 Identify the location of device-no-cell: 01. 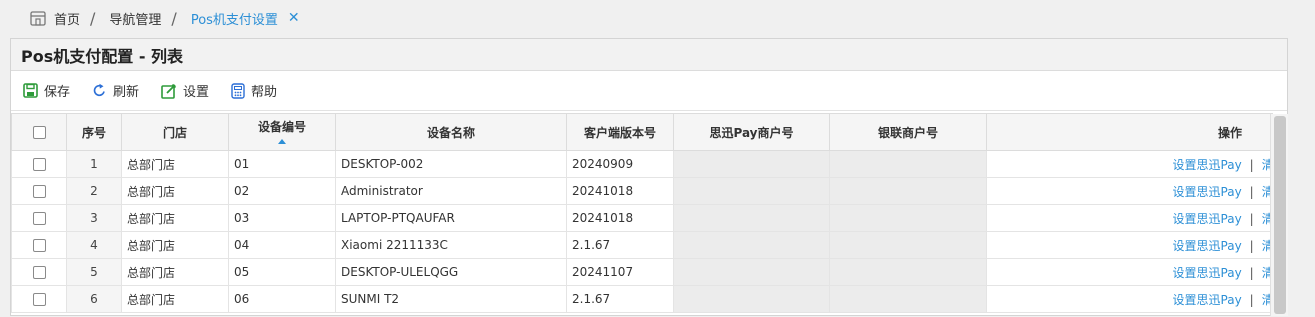
(282, 164).